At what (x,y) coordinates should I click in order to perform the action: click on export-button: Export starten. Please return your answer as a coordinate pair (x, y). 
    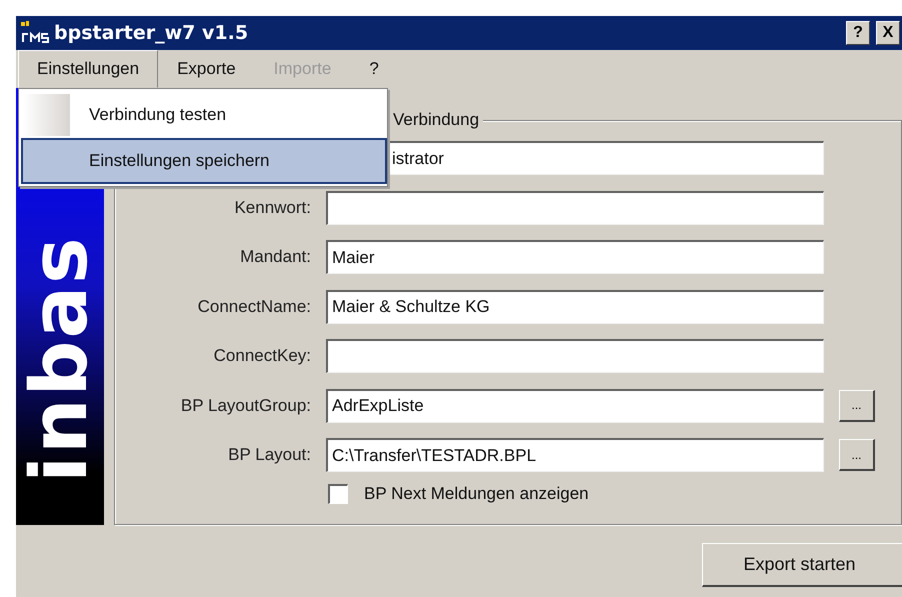
    Looking at the image, I should click on (802, 565).